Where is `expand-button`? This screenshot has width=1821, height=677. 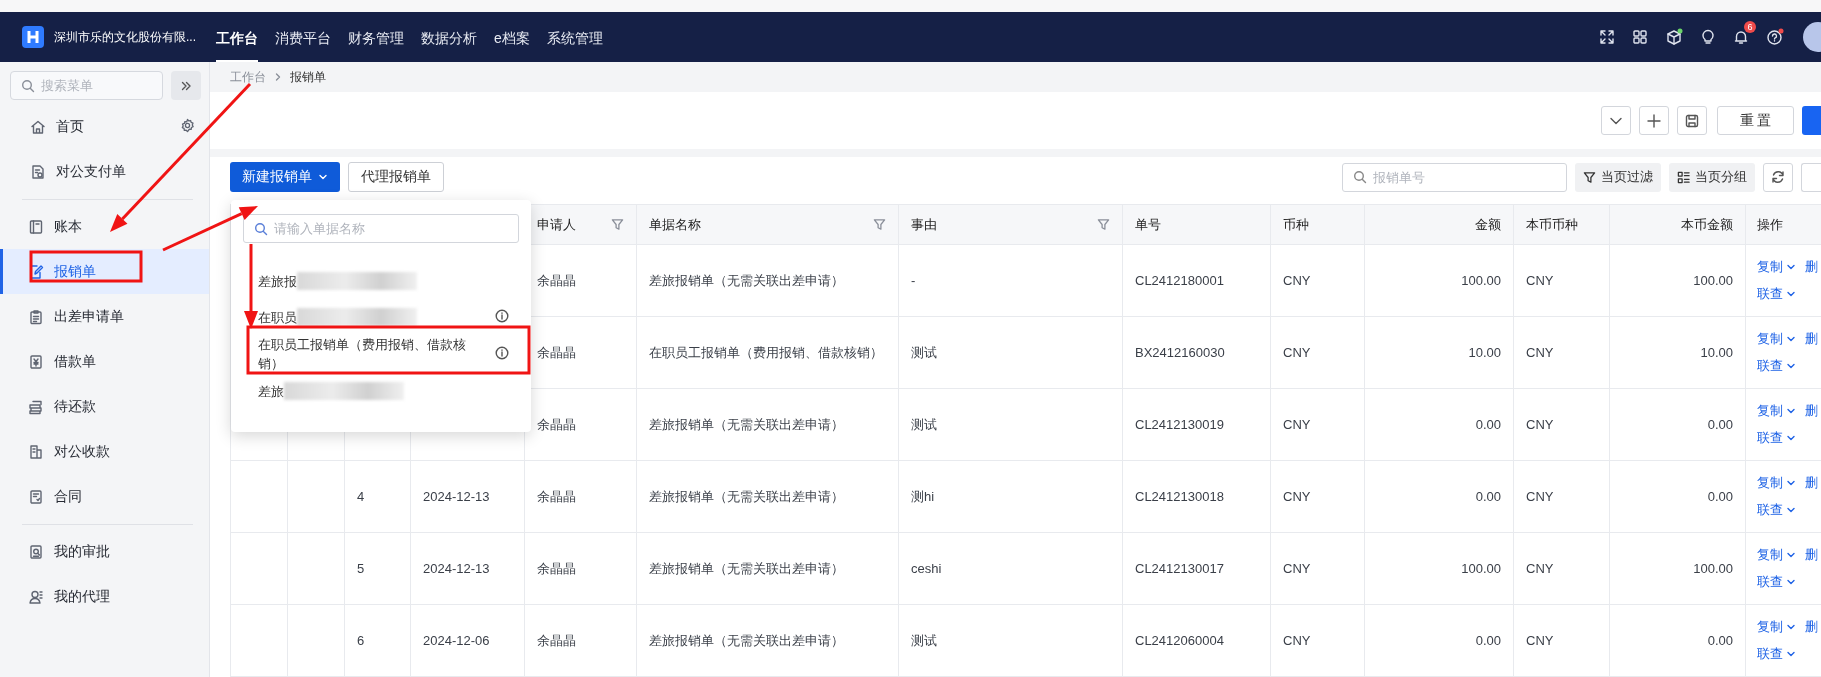
expand-button is located at coordinates (1616, 120).